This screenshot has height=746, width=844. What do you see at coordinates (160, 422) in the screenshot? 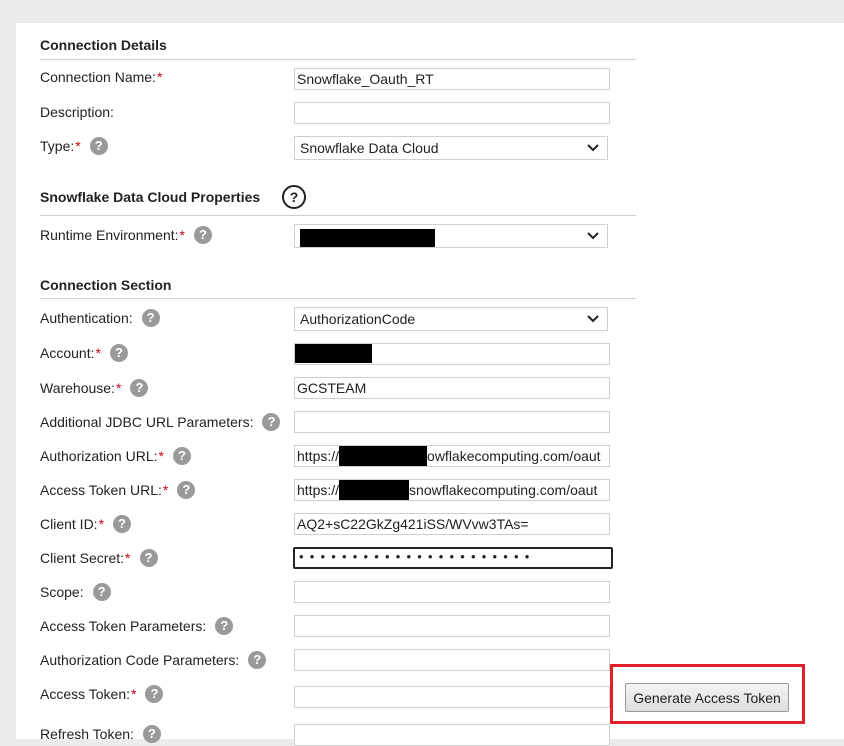
I see `jdbc-params-label: Additional JDBC URL Parameters: ?` at bounding box center [160, 422].